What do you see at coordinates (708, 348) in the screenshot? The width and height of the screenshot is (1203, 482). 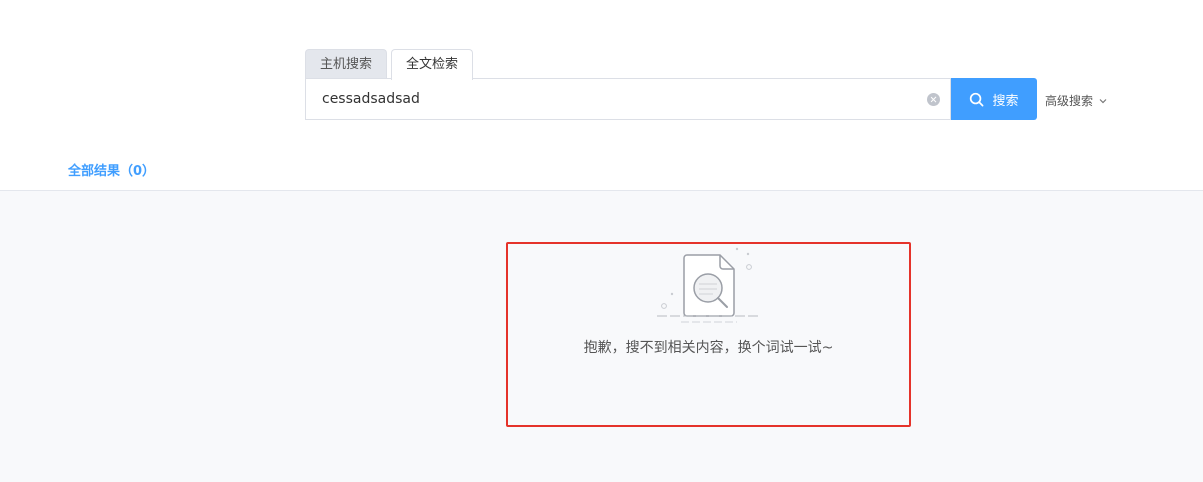 I see `empty-state-message: 抱歉，搜不到相关内容，换个词试一试~` at bounding box center [708, 348].